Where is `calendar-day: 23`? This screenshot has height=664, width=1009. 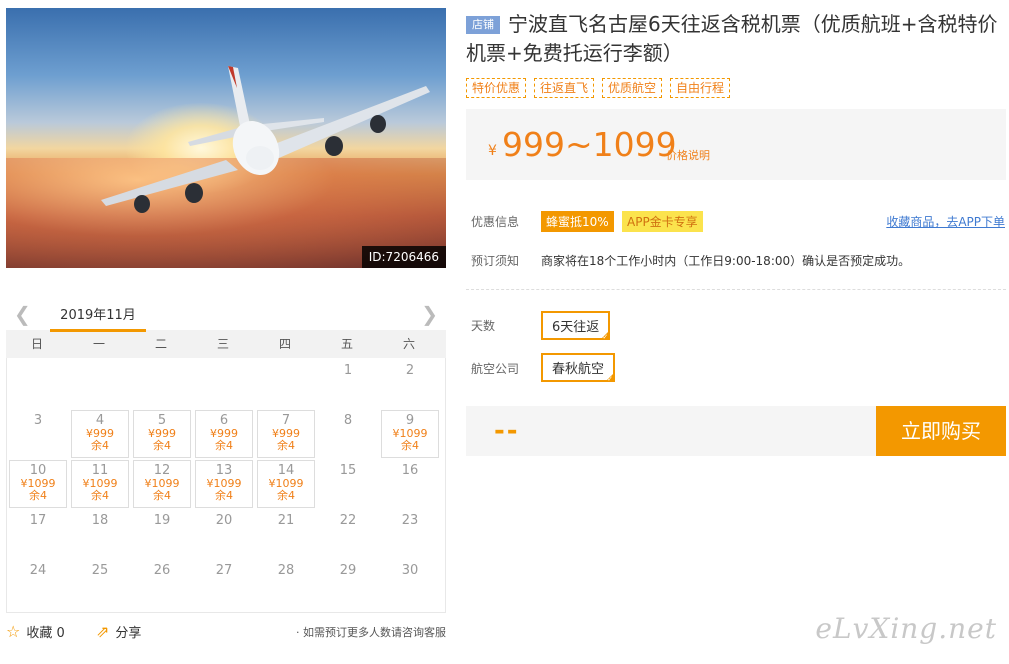
calendar-day: 23 is located at coordinates (410, 533).